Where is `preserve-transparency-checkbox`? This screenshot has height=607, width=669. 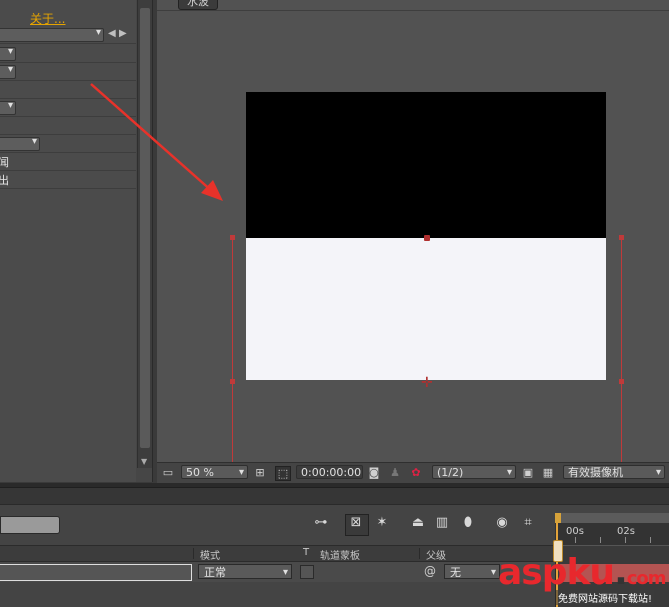
preserve-transparency-checkbox is located at coordinates (307, 572).